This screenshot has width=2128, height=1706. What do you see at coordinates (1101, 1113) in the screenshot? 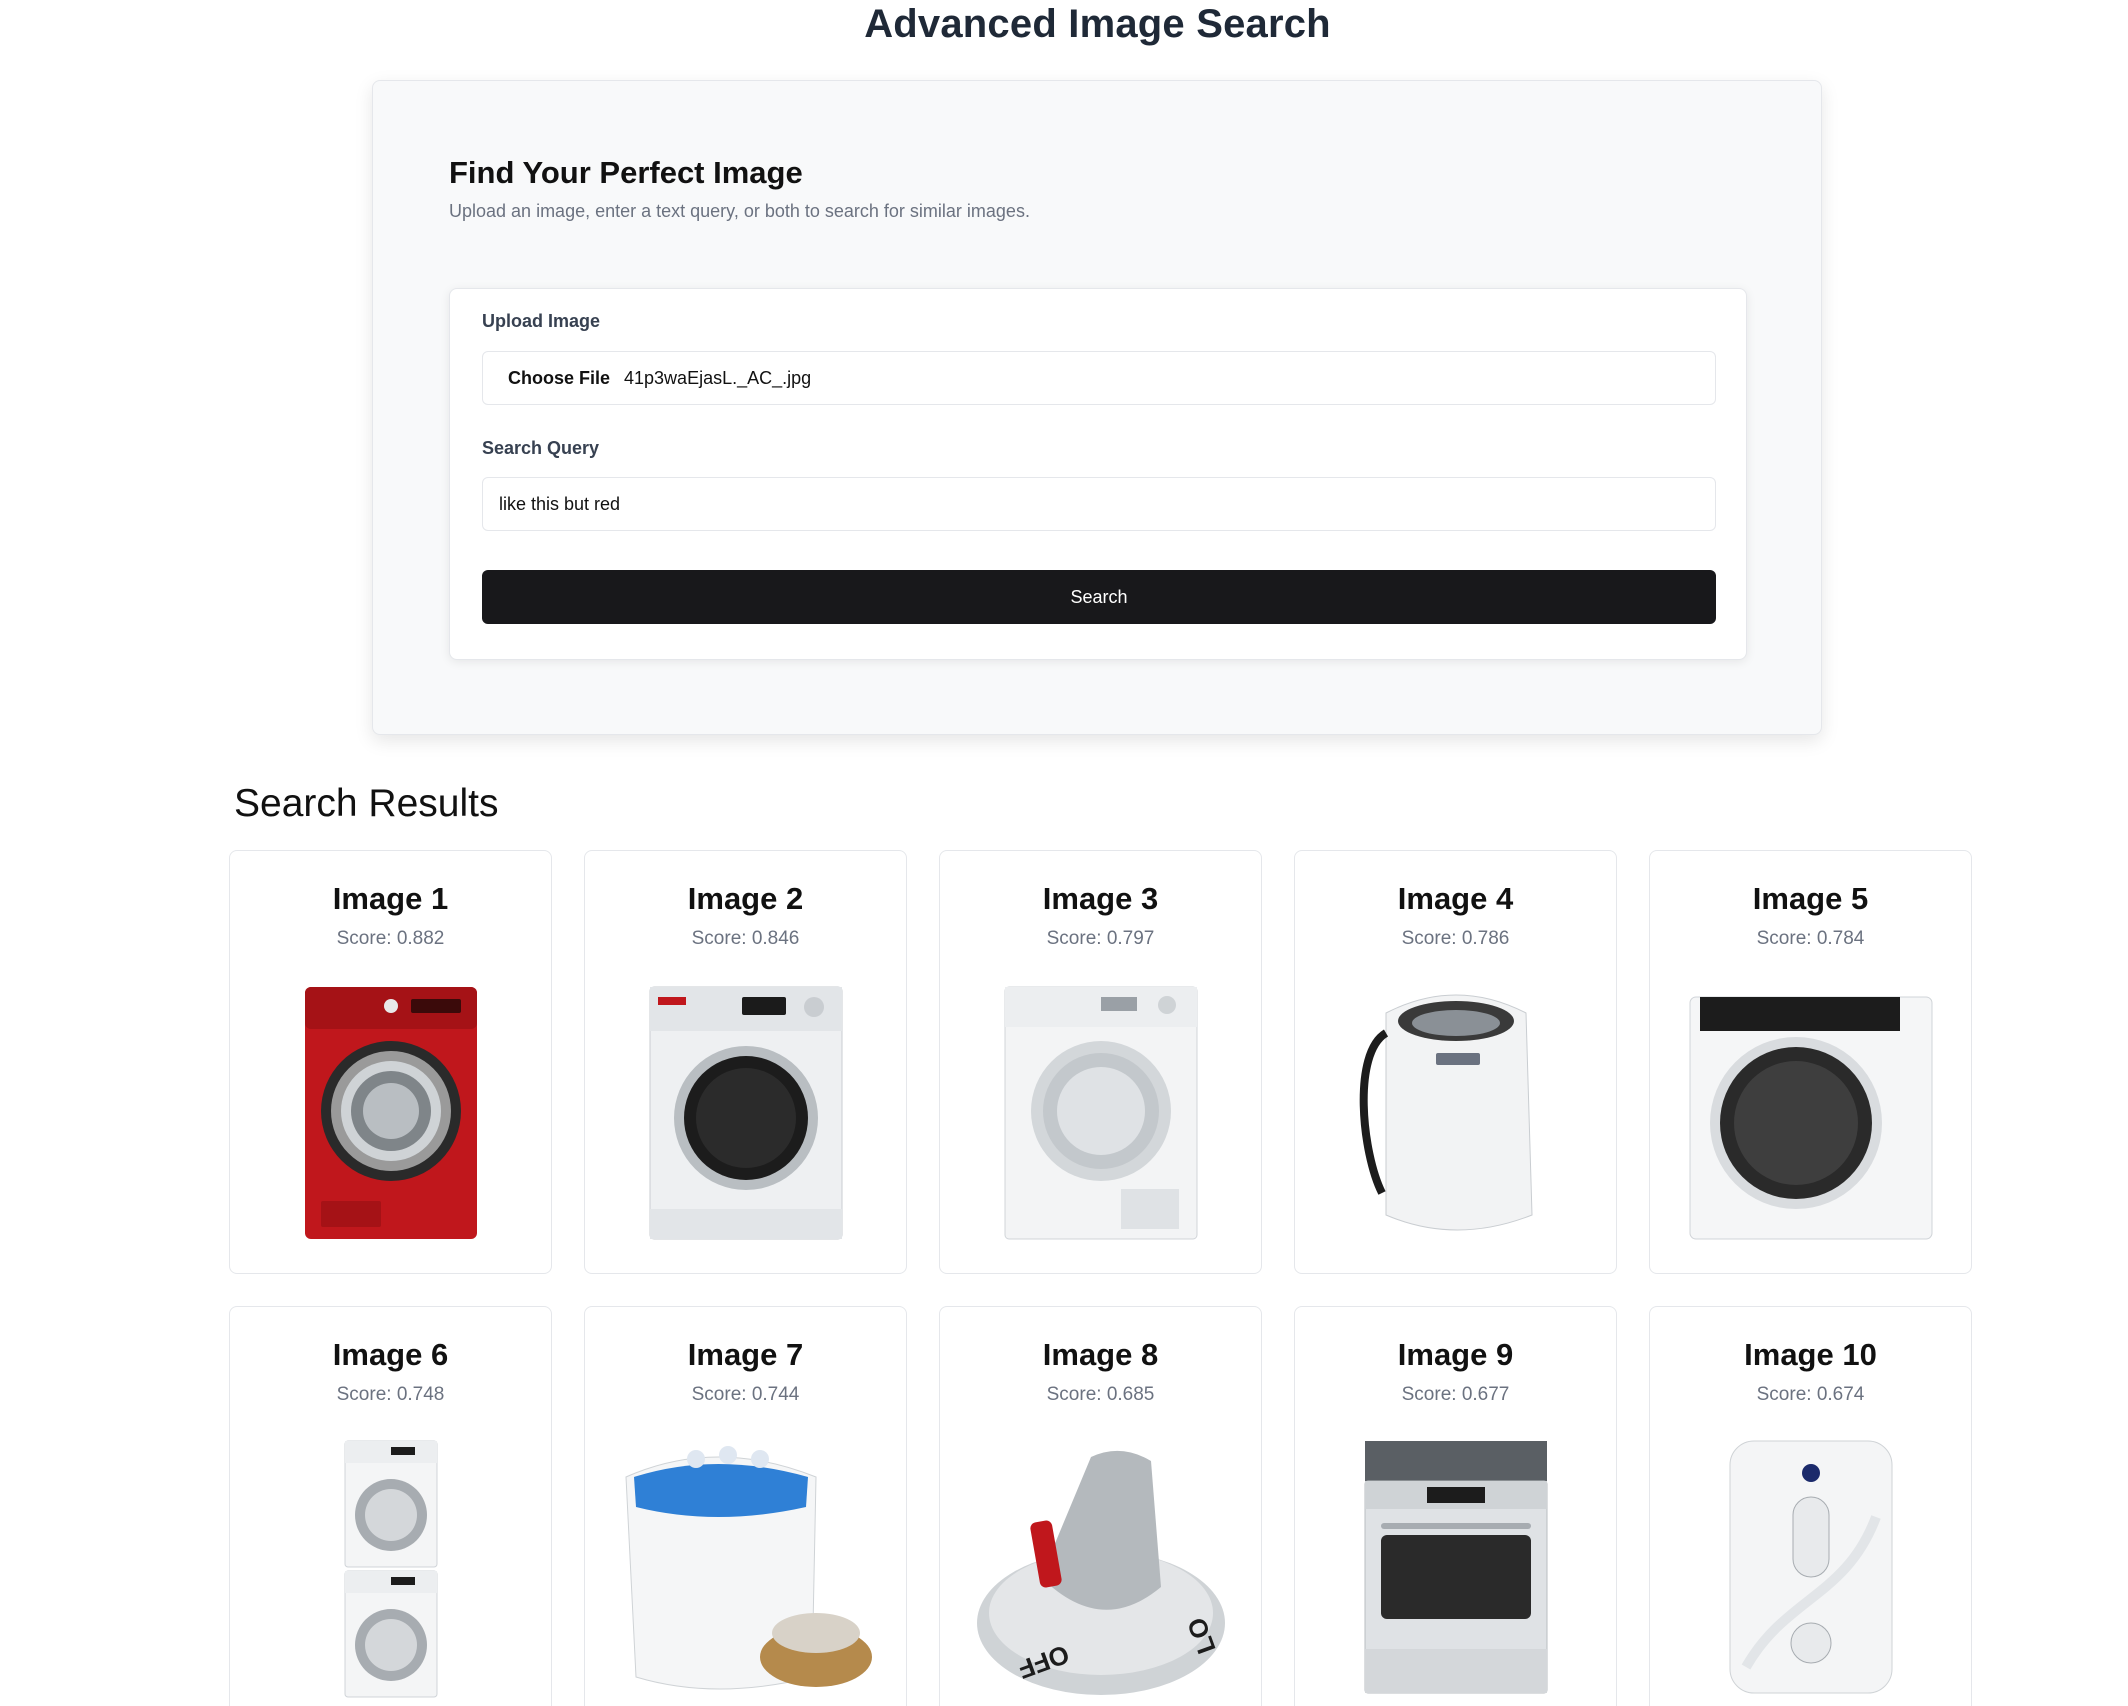
I see `white-dryer-image` at bounding box center [1101, 1113].